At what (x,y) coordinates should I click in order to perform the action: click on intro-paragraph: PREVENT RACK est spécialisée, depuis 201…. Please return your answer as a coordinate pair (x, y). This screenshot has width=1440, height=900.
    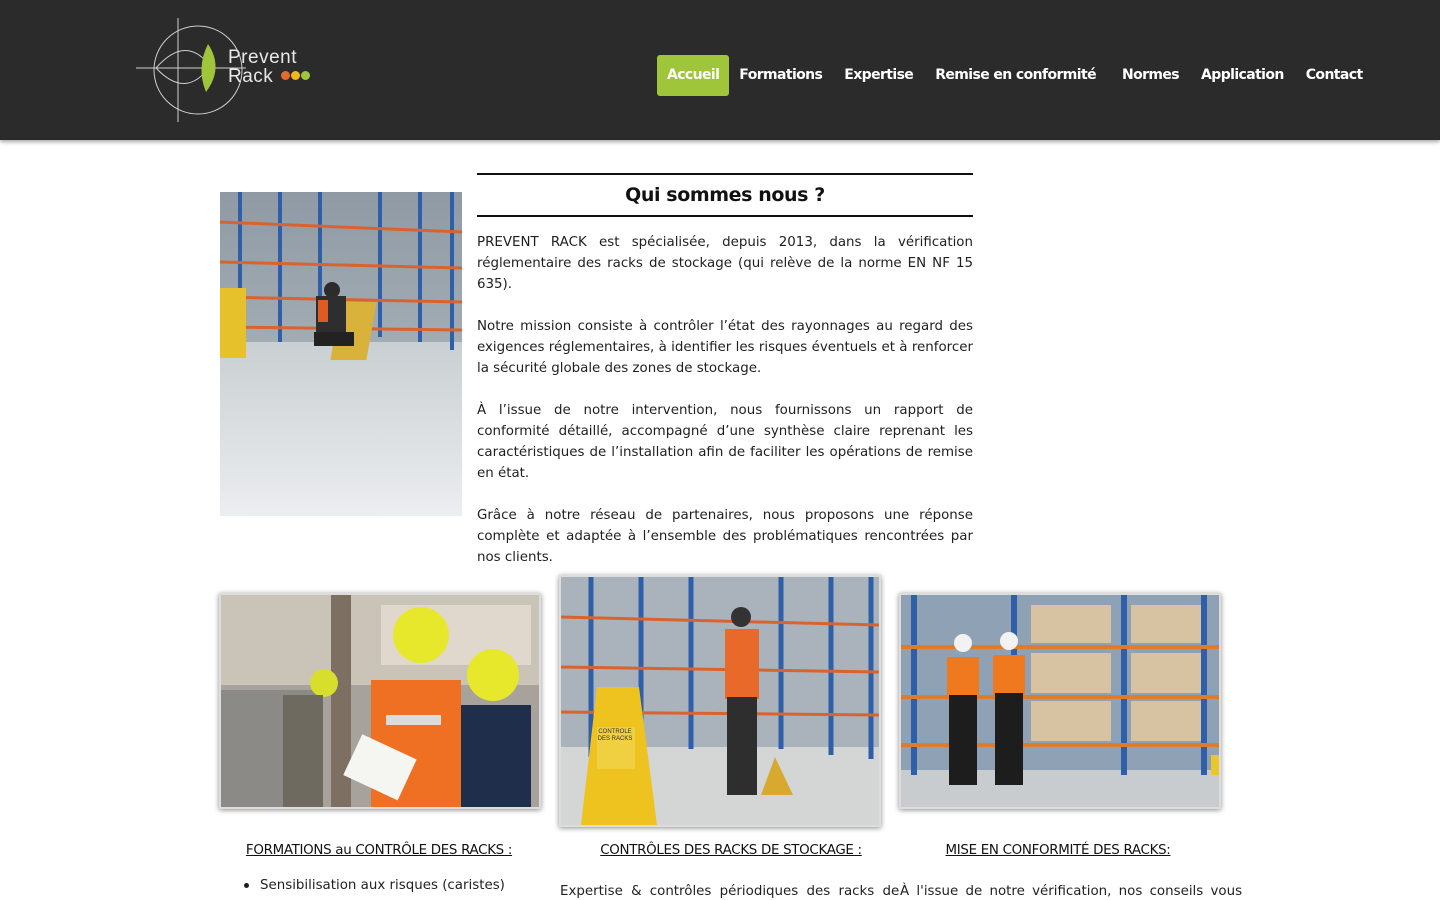
    Looking at the image, I should click on (725, 263).